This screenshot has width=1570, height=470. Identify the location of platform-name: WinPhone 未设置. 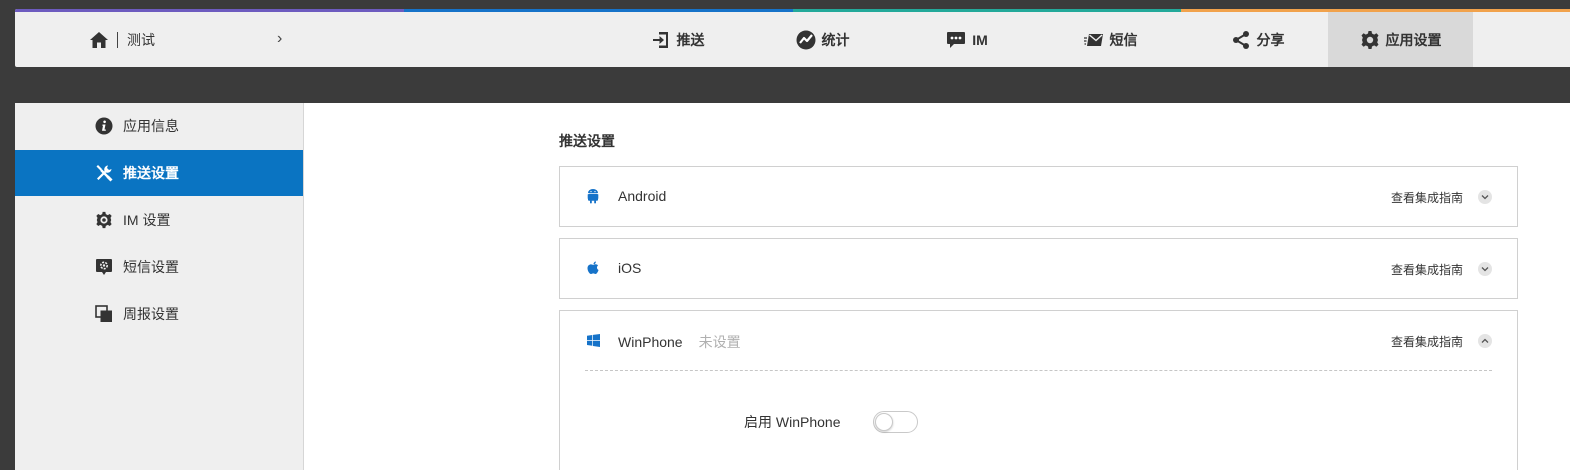
(679, 342).